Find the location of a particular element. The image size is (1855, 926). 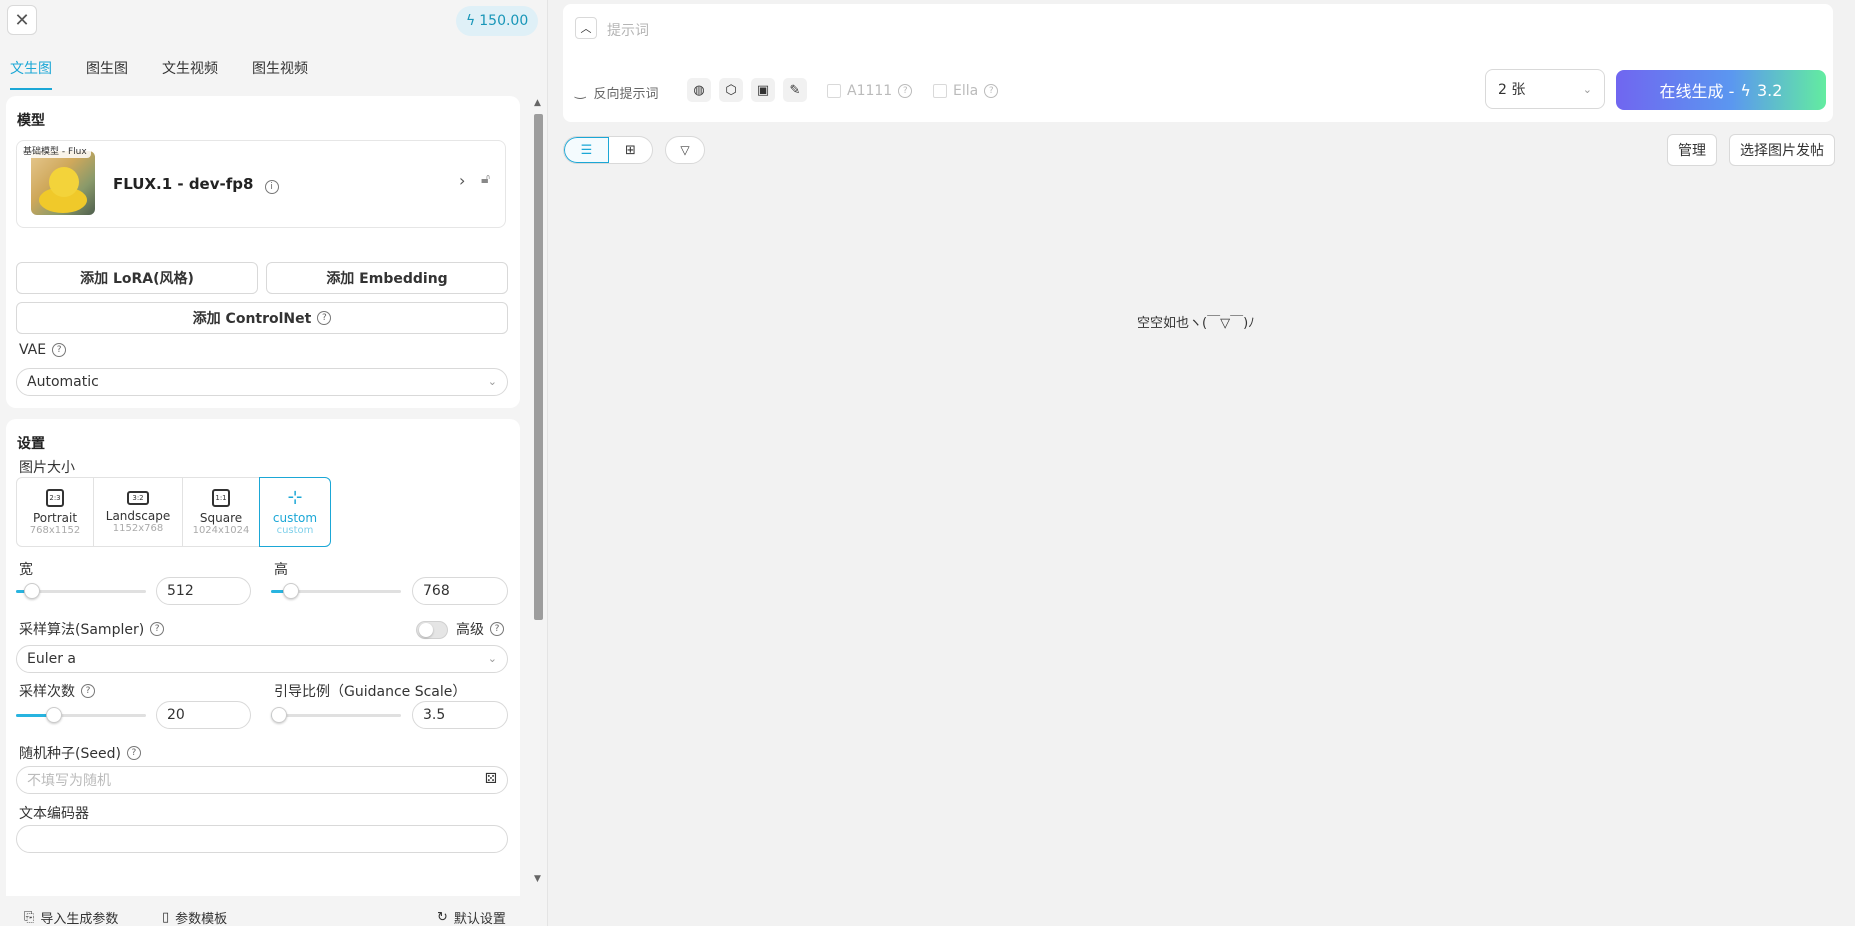

add-lora-button: 添加 LoRA(风格) is located at coordinates (137, 278).